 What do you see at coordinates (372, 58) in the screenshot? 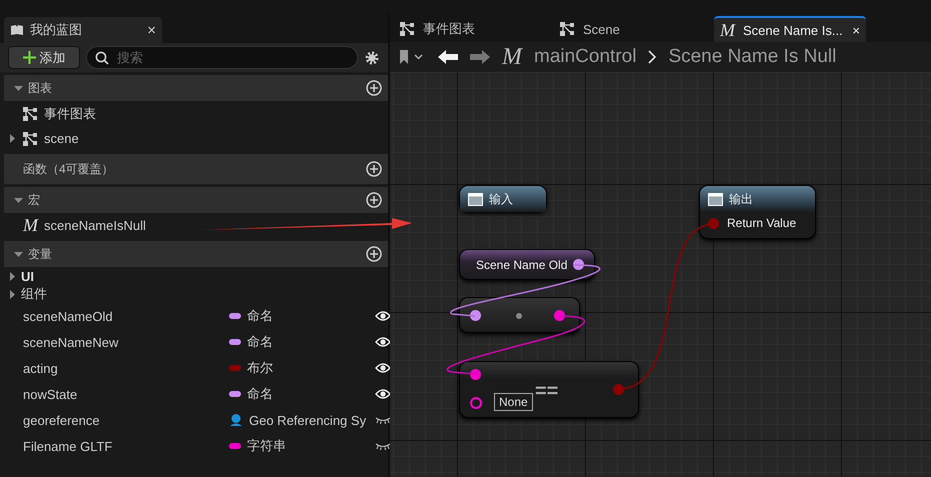
I see `settings-icon` at bounding box center [372, 58].